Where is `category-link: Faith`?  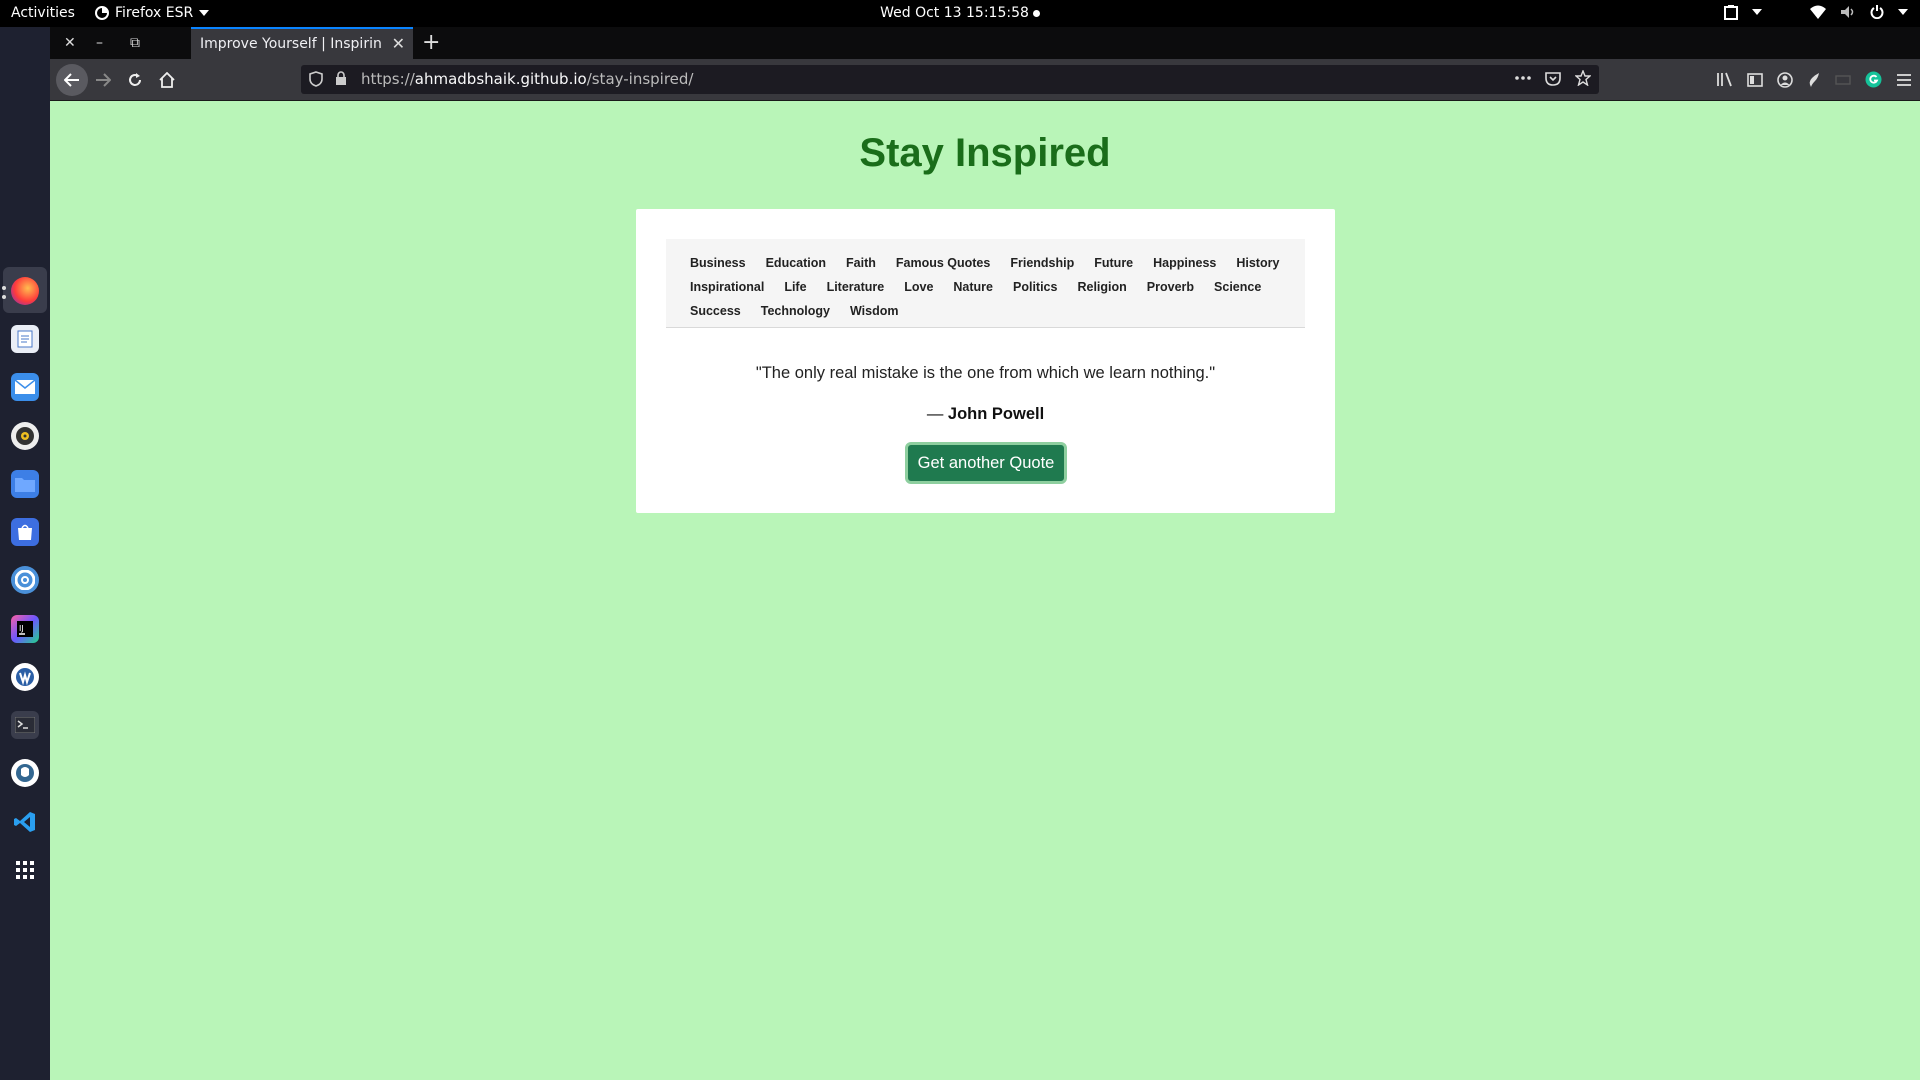
category-link: Faith is located at coordinates (861, 263).